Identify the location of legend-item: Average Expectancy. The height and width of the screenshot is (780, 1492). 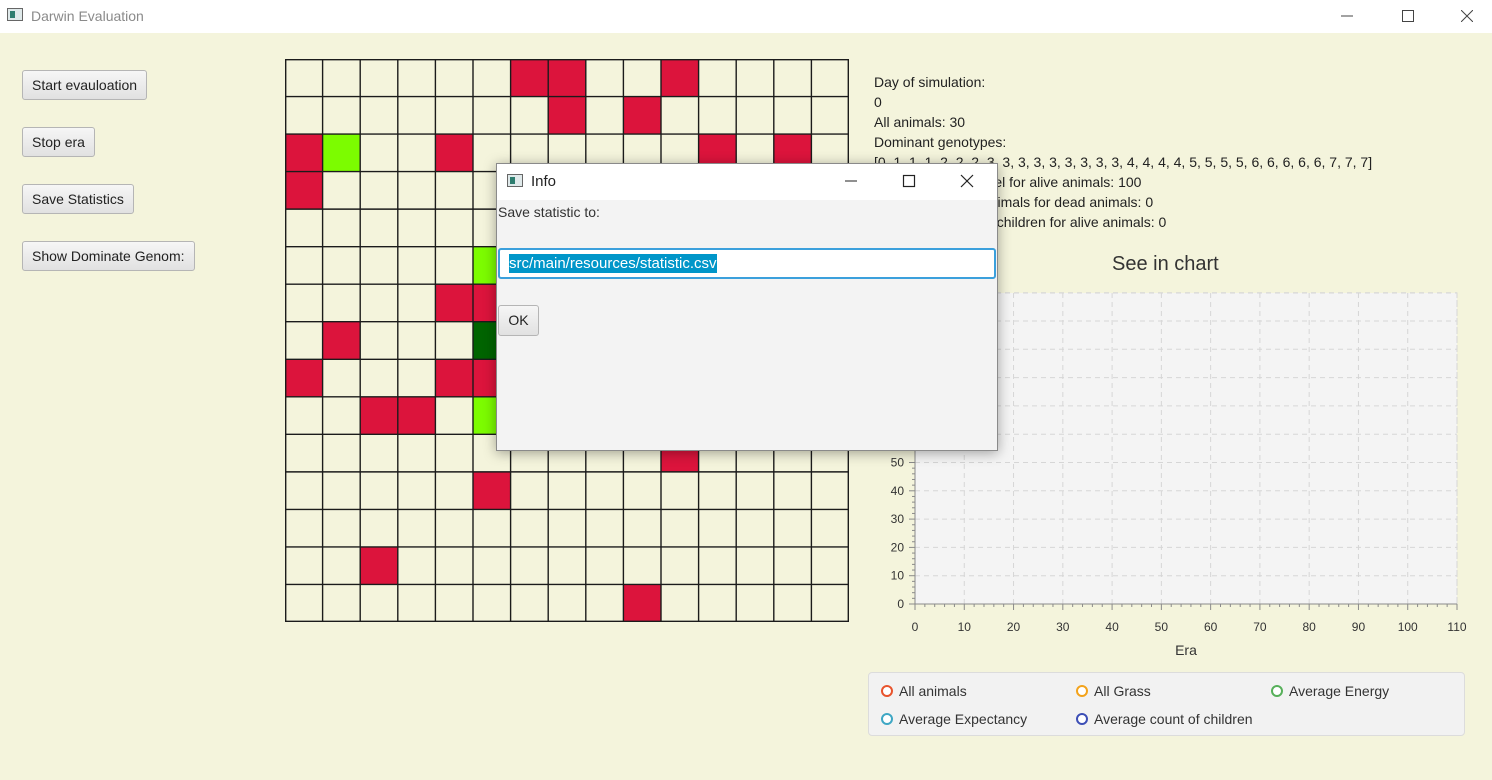
(954, 719).